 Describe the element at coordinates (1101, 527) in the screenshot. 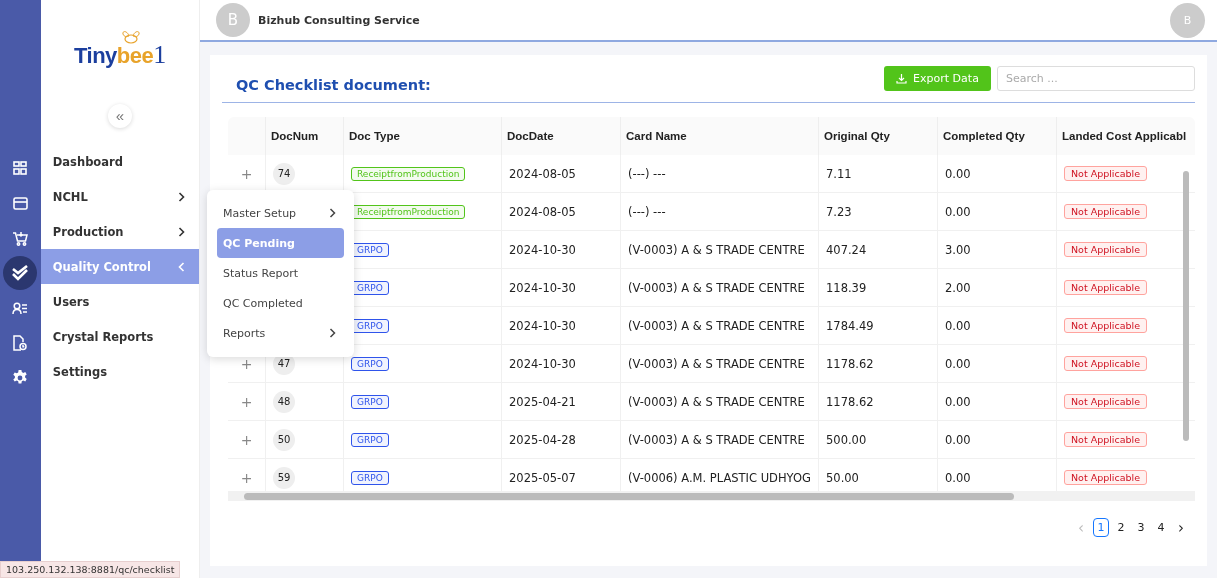

I see `page-button: 1` at that location.